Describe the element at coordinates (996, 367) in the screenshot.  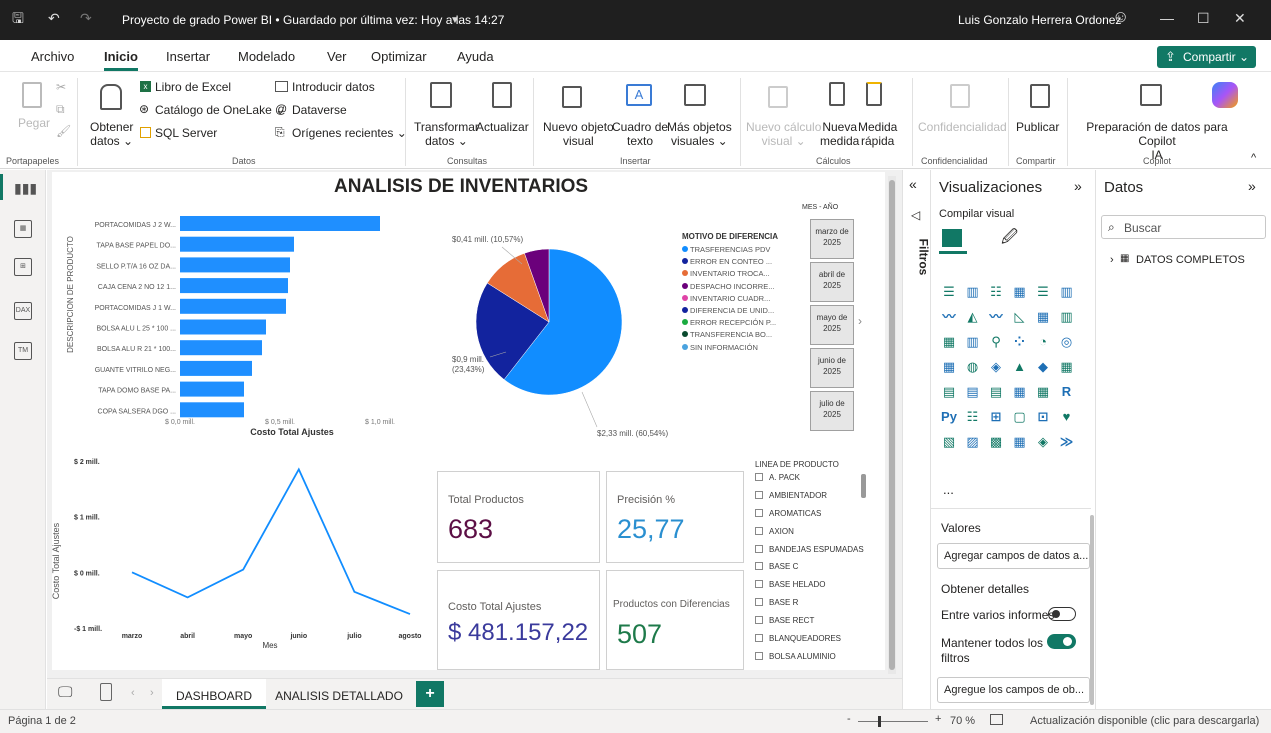
I see `visual-type-icon: ◈` at that location.